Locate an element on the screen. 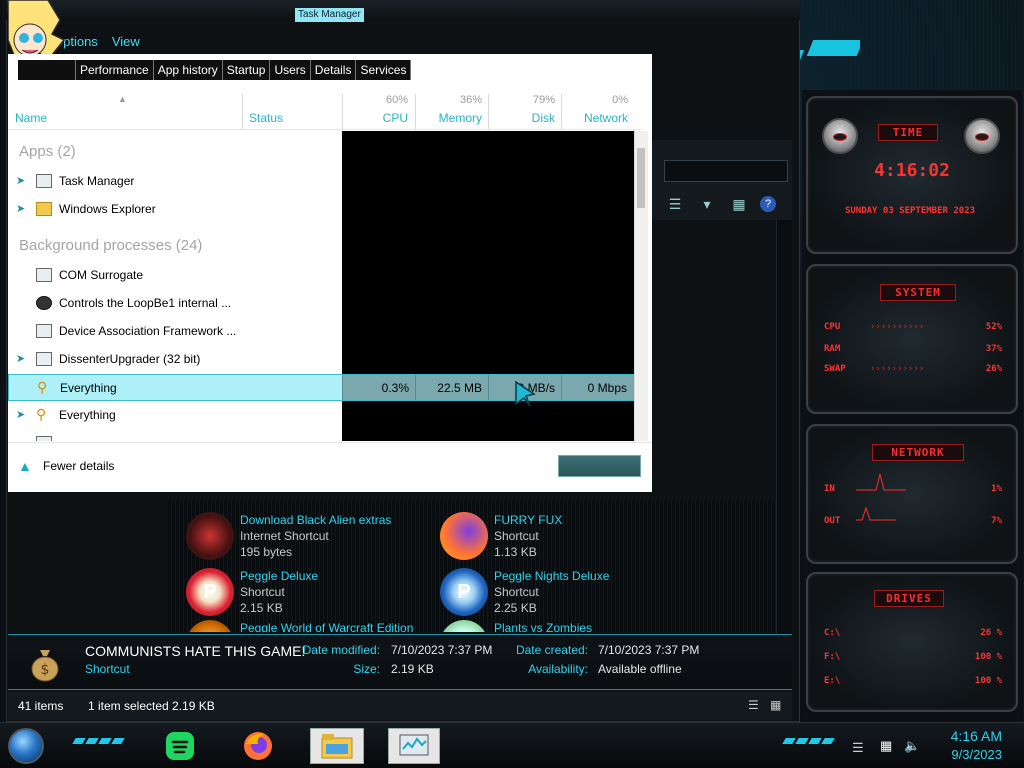 Image resolution: width=1024 pixels, height=768 pixels. spotify-icon is located at coordinates (180, 746).